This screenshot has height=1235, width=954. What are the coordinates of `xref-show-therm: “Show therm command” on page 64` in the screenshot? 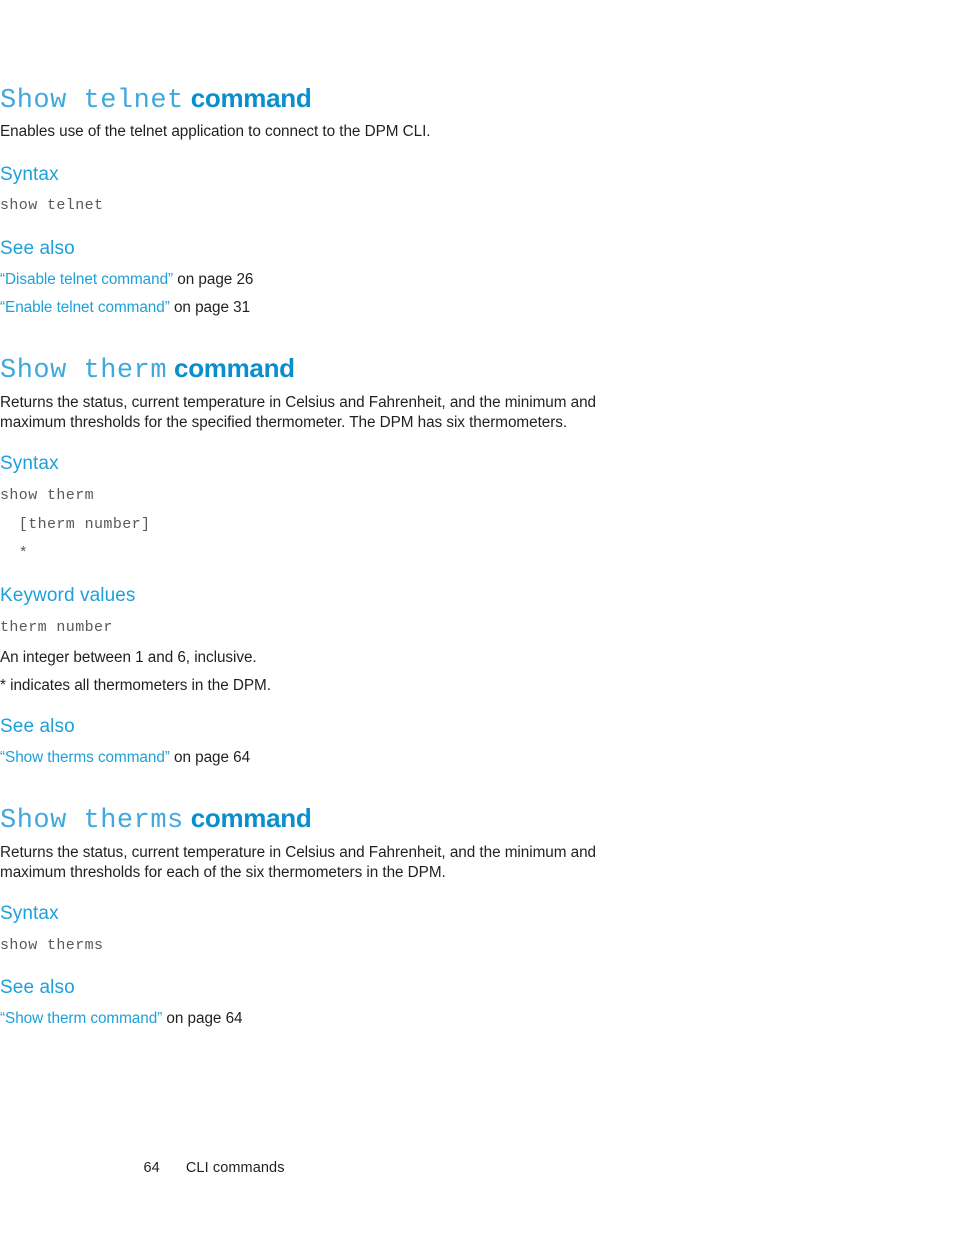 It's located at (121, 1019).